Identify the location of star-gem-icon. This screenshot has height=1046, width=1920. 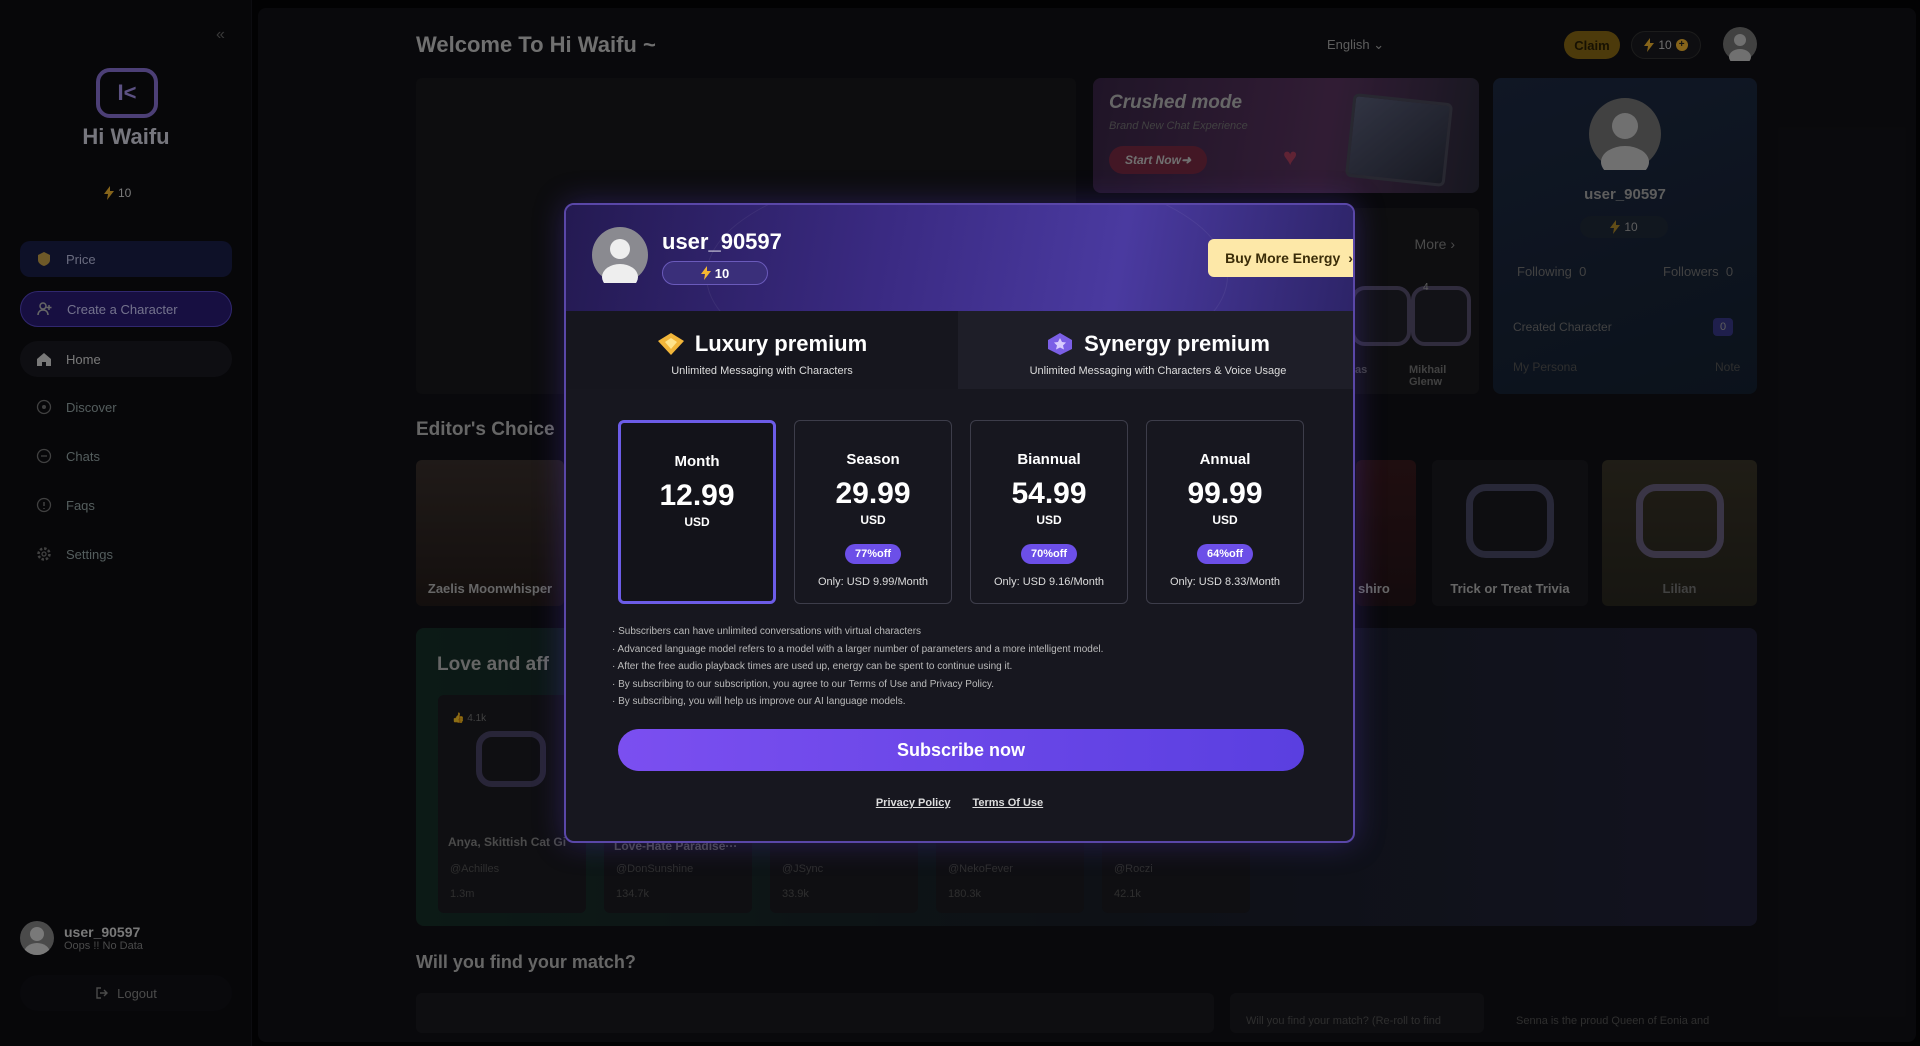
(1060, 344).